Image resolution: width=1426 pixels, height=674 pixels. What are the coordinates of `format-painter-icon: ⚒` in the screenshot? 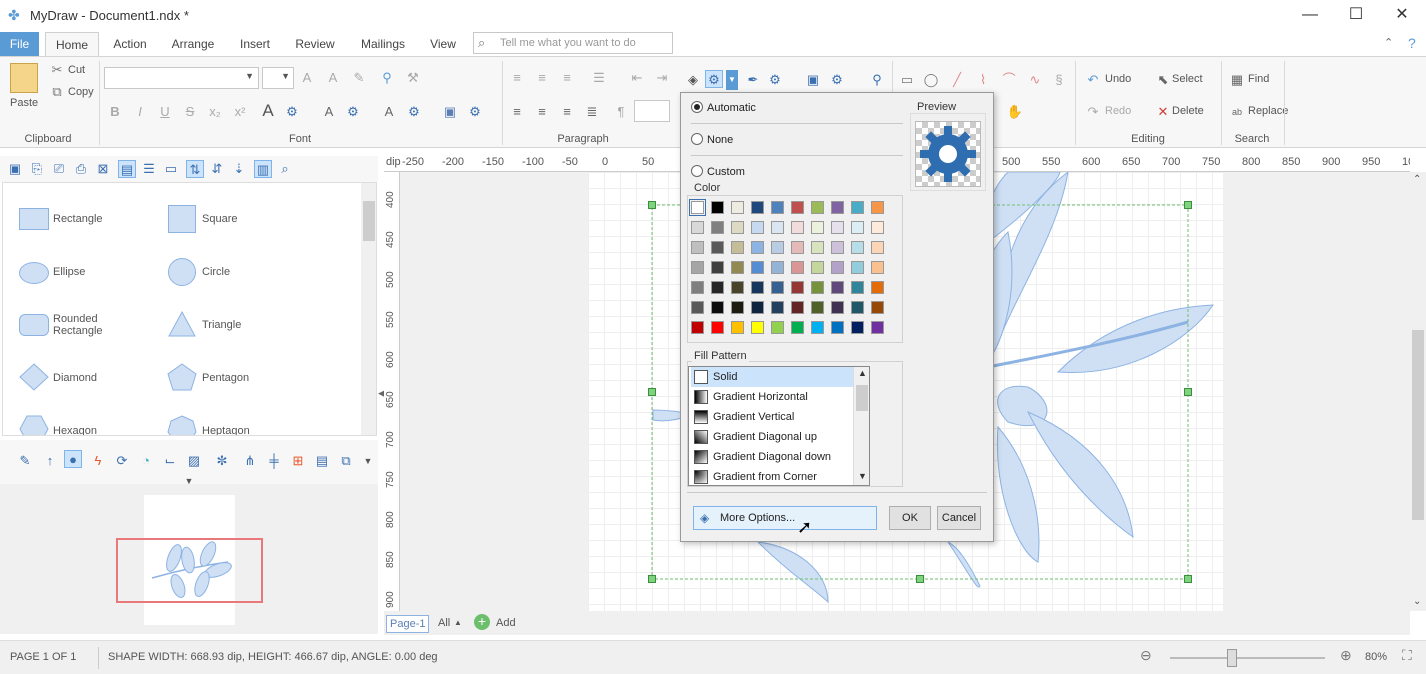 It's located at (413, 78).